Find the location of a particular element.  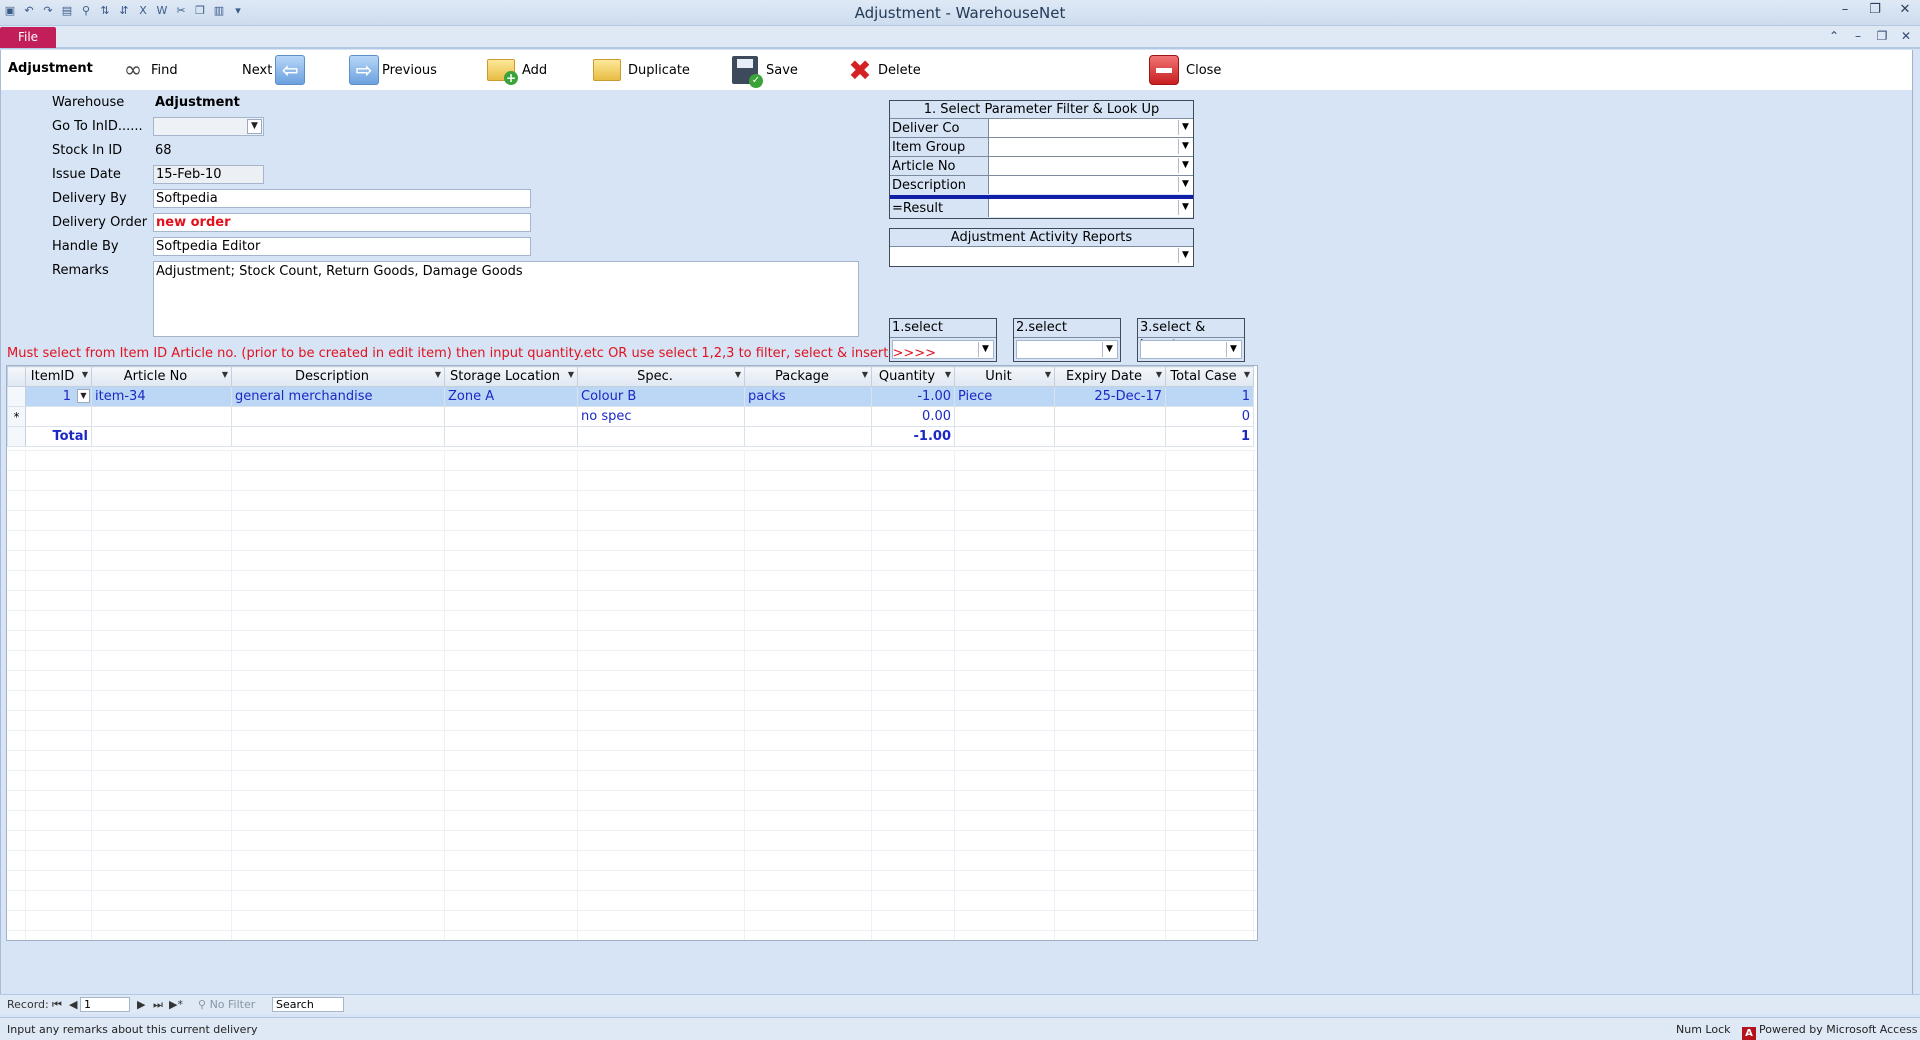

previous-record-icon: ◀ is located at coordinates (73, 1004).